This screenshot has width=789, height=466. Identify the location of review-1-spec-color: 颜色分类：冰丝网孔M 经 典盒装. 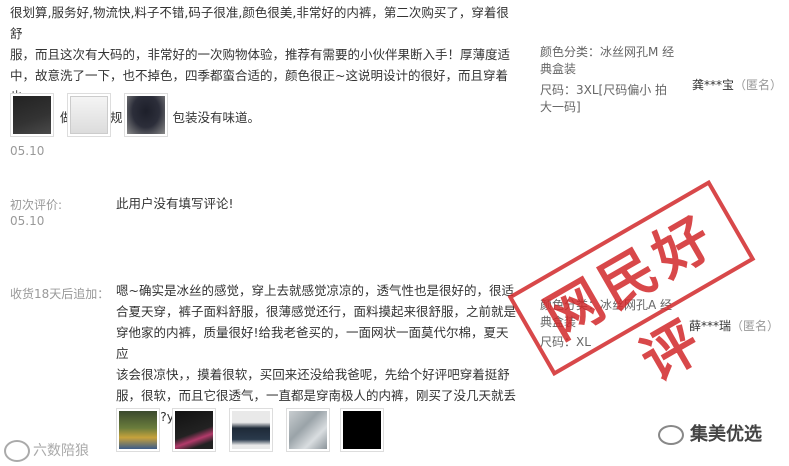
(607, 60).